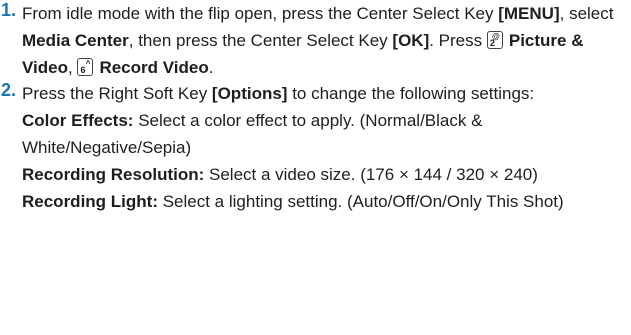  What do you see at coordinates (260, 40) in the screenshot?
I see `step-1-text-part3: , then press the Center Select Key` at bounding box center [260, 40].